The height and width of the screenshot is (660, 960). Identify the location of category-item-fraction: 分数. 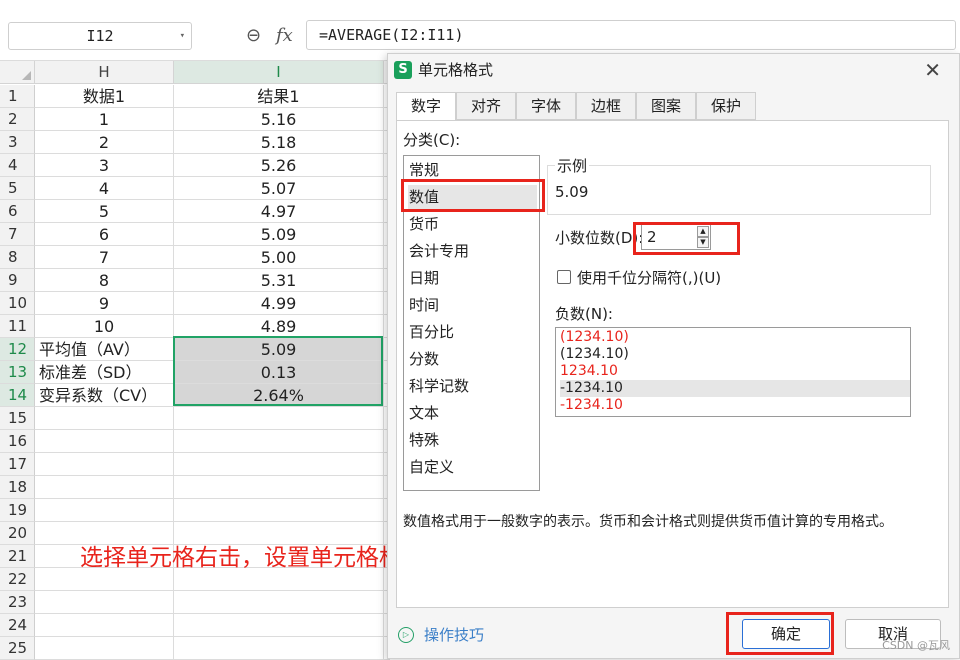
(472, 359).